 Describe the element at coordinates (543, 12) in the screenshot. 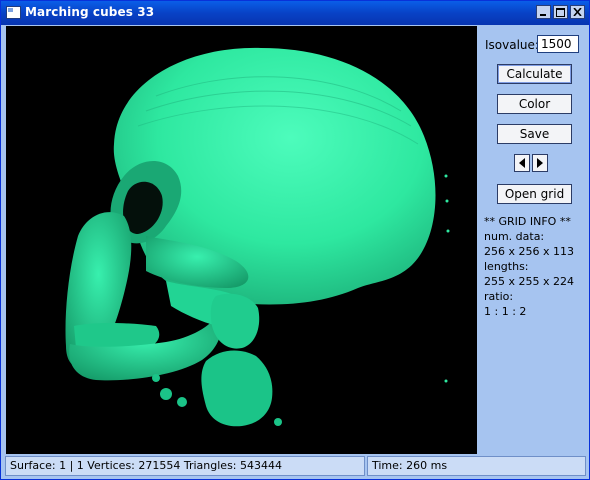

I see `minimize-button` at that location.